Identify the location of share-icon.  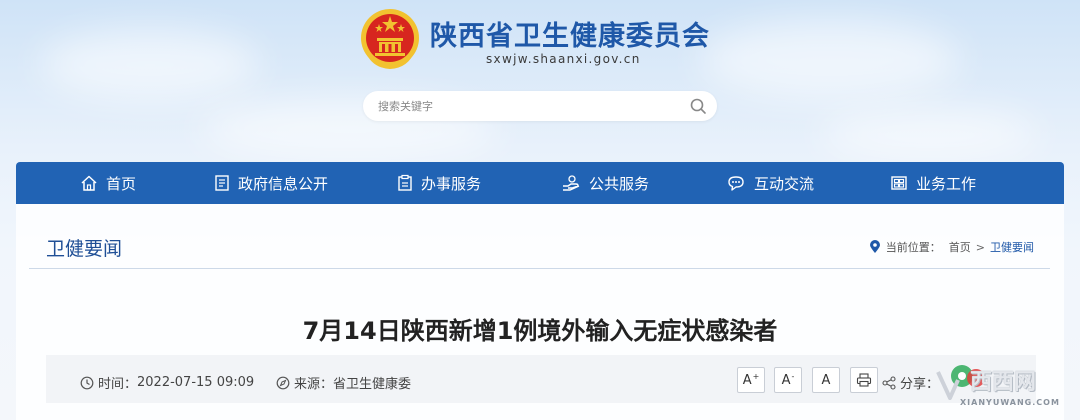
(889, 382).